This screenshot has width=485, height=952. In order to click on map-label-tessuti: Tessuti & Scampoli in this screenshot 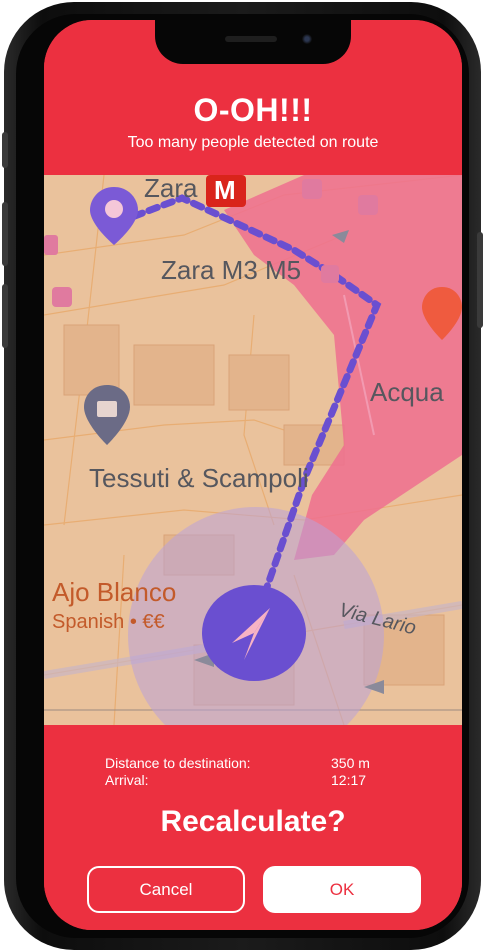, I will do `click(199, 478)`.